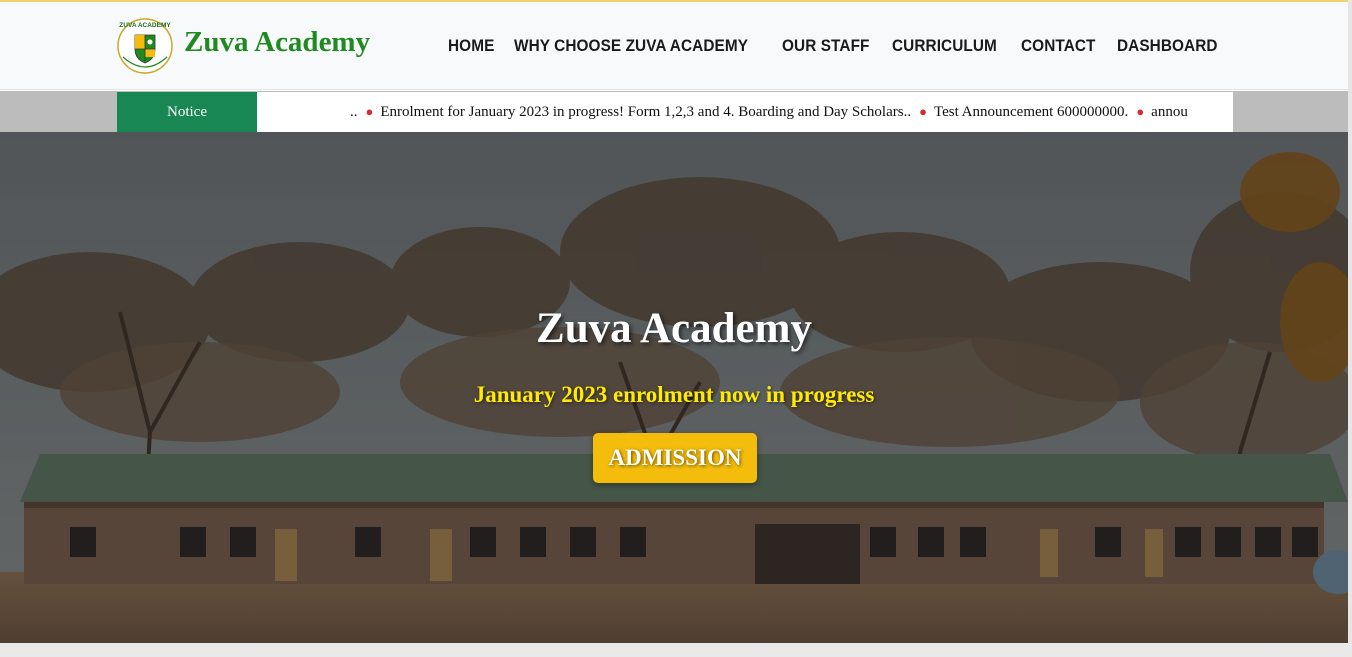  I want to click on ticker-lead: .., so click(354, 111).